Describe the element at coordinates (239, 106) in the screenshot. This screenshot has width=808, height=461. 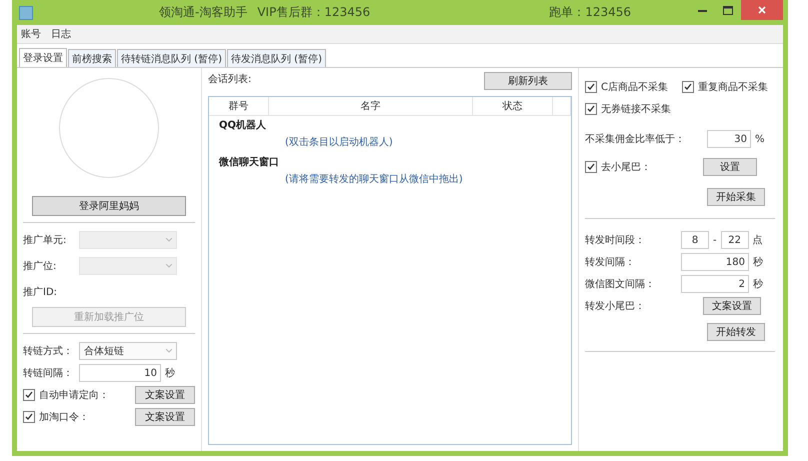
I see `column-header: 群号` at that location.